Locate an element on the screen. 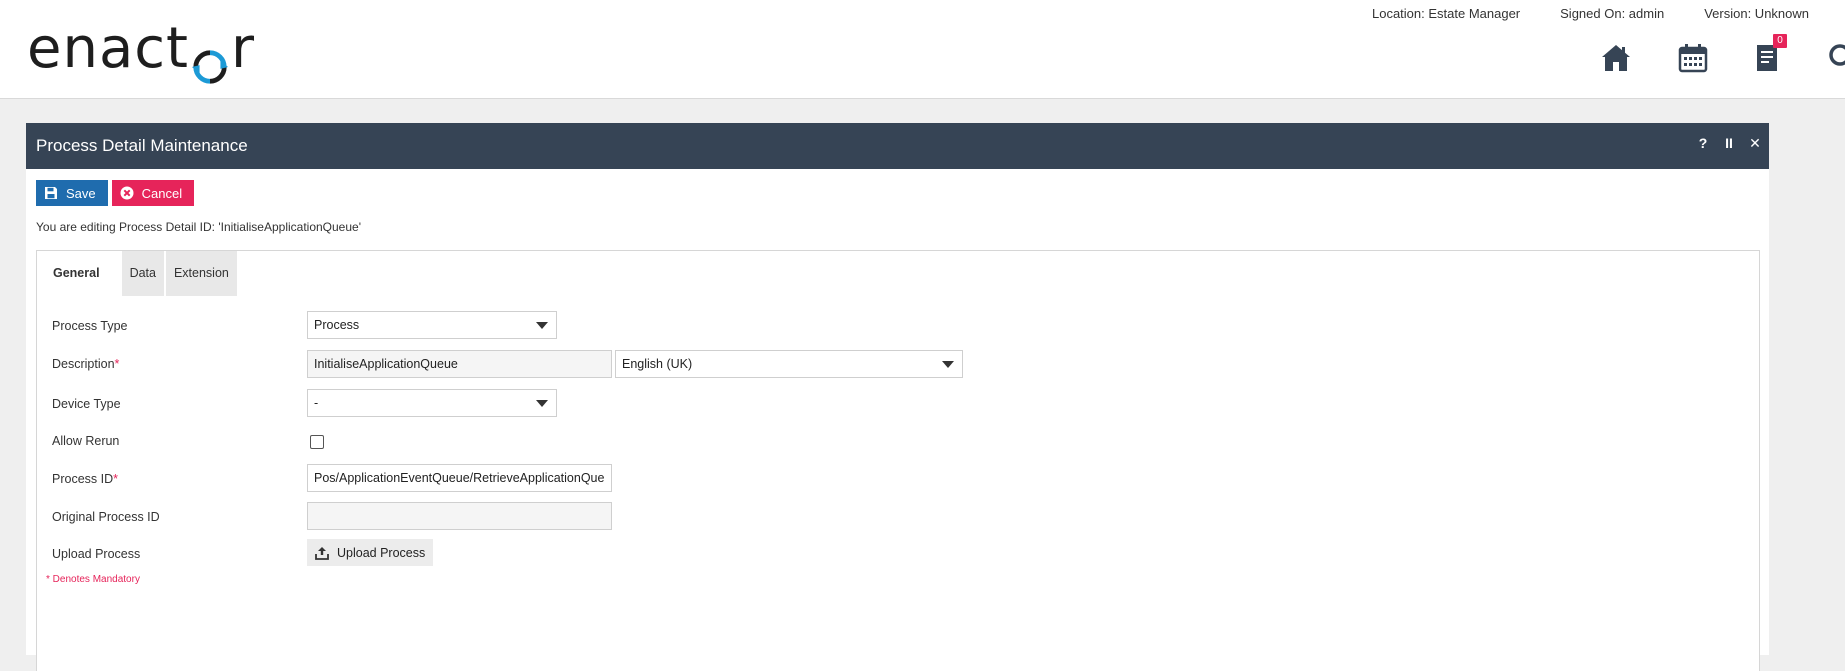  calendar-icon is located at coordinates (1693, 58).